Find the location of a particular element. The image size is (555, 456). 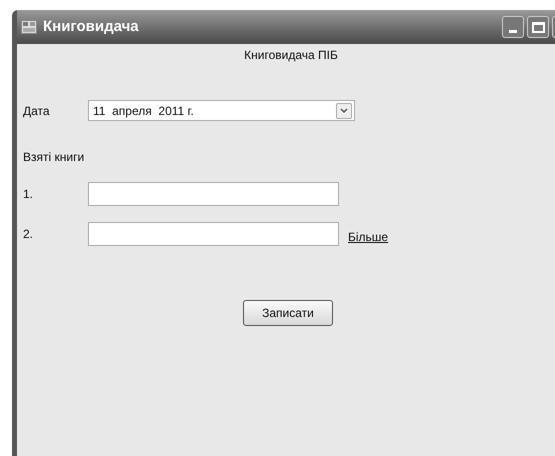

save-button: Записати is located at coordinates (288, 313).